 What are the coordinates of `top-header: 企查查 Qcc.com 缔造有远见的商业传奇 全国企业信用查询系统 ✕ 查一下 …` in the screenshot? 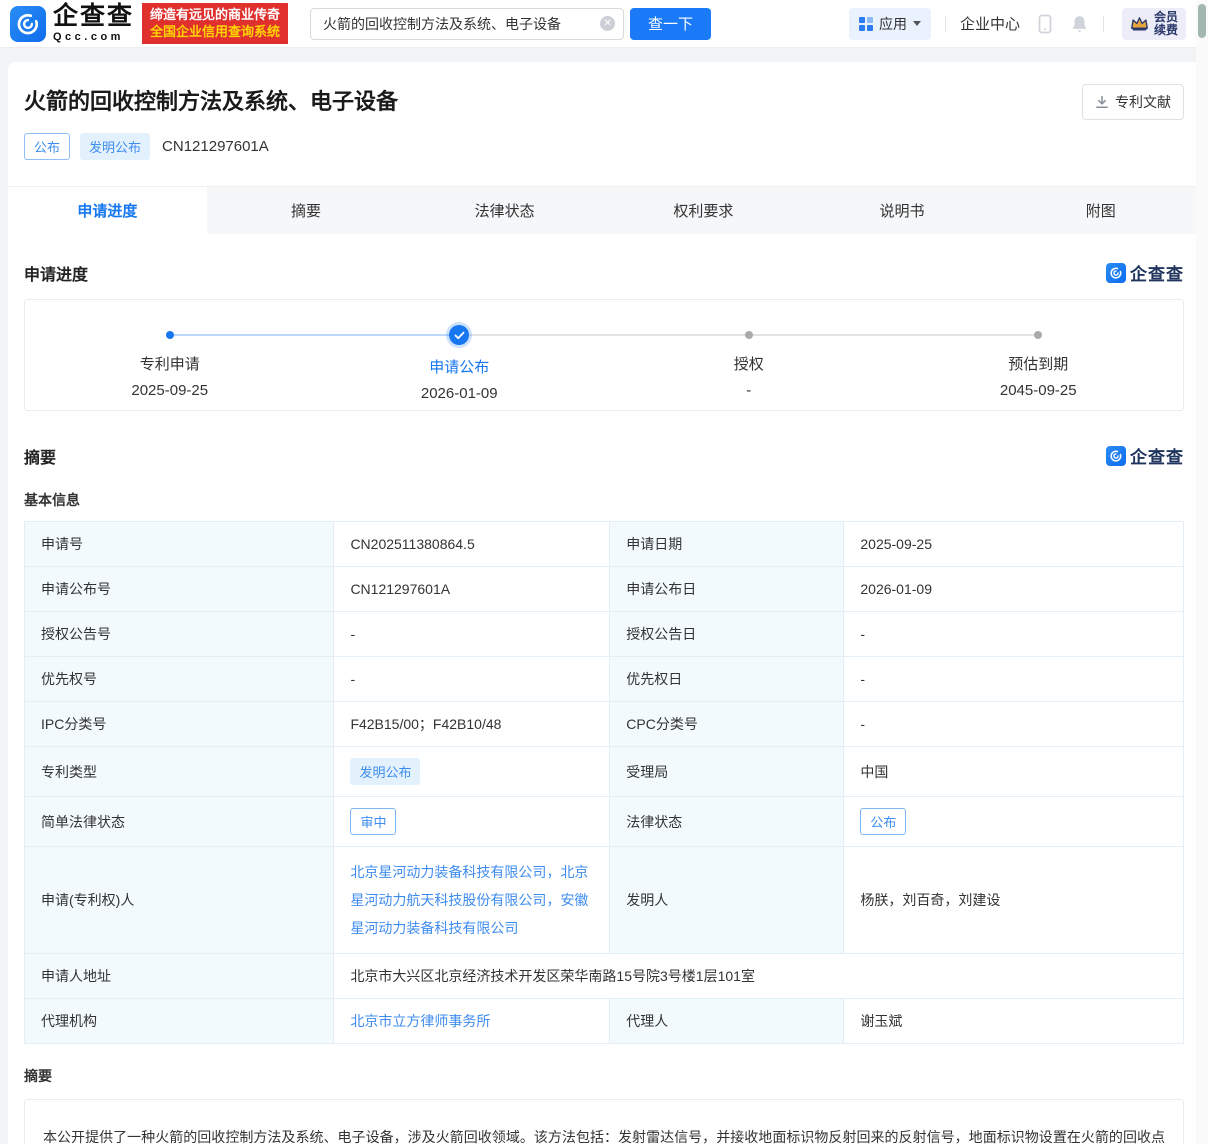 It's located at (604, 24).